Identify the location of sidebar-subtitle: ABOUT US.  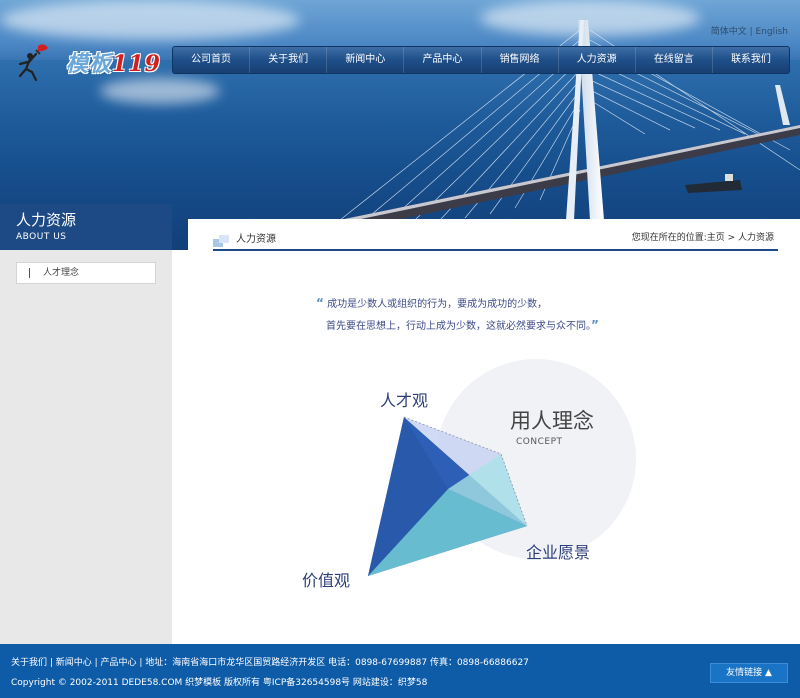
(41, 237).